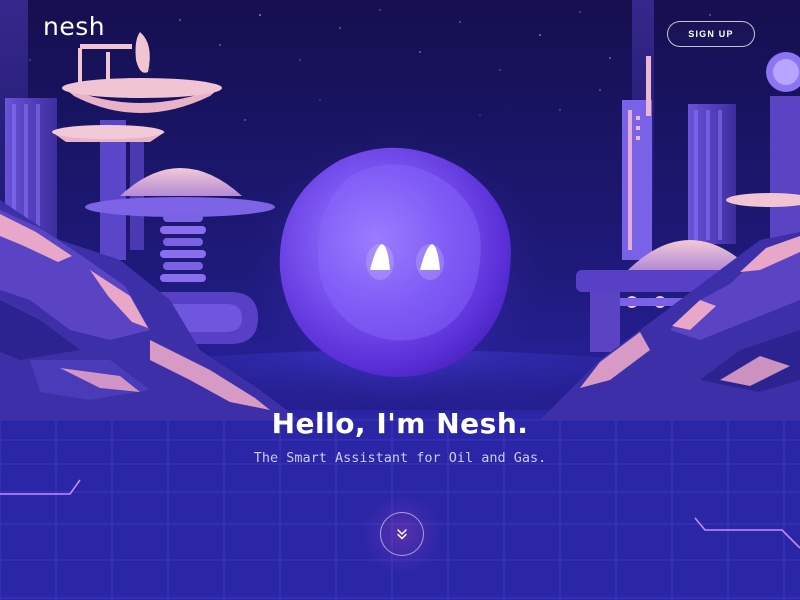  What do you see at coordinates (400, 35) in the screenshot?
I see `top-nav: nesh SIGN UP` at bounding box center [400, 35].